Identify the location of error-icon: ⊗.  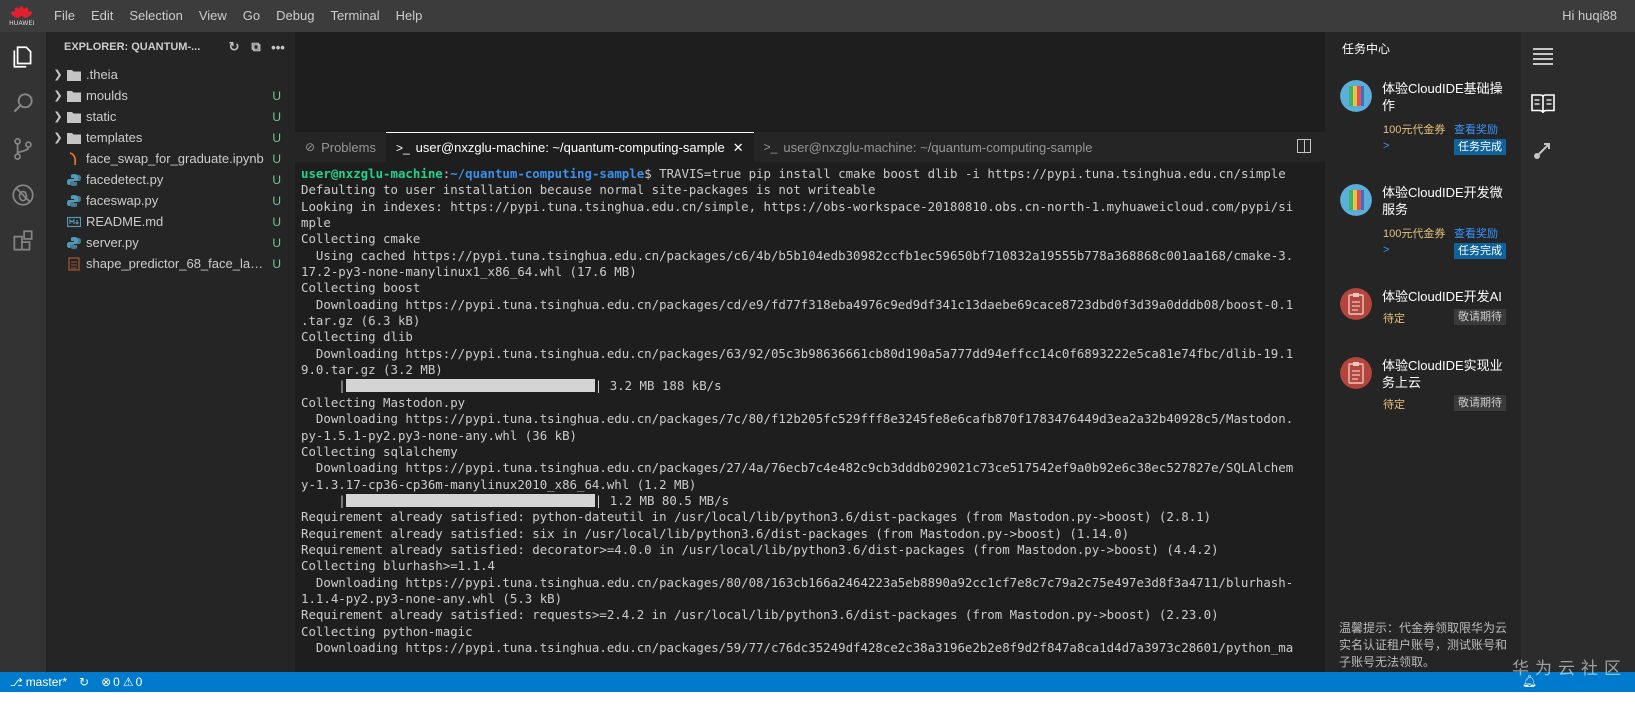
(106, 682).